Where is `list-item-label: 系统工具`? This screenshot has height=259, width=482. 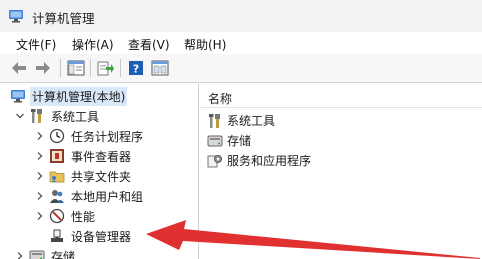 list-item-label: 系统工具 is located at coordinates (251, 121).